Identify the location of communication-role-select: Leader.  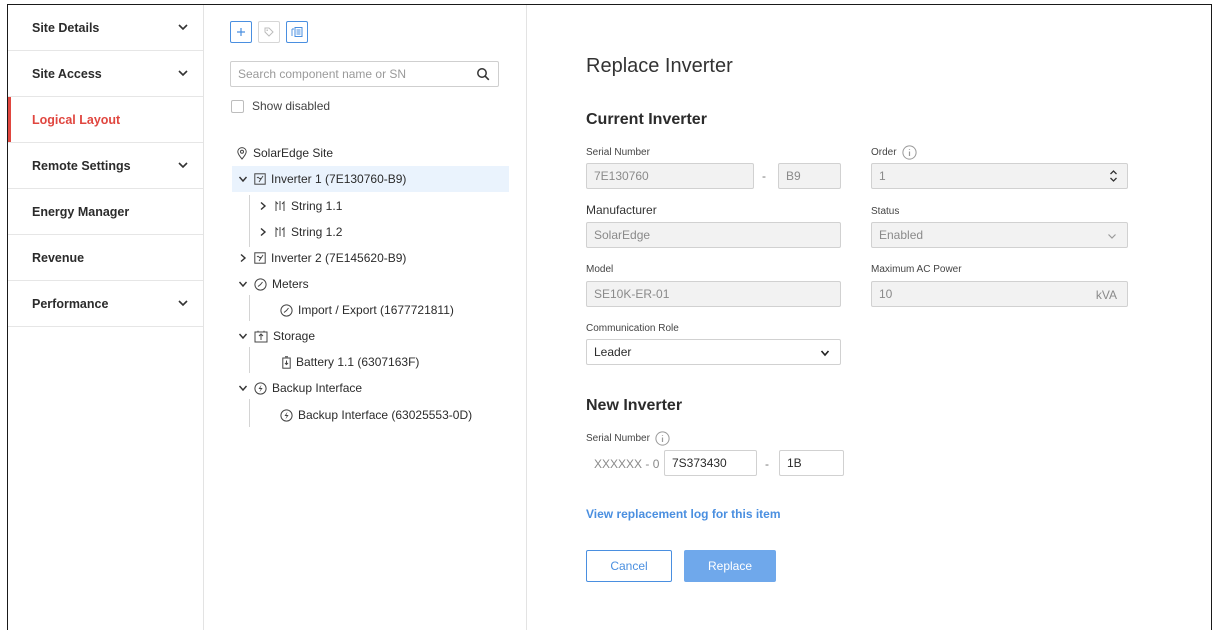
(713, 352).